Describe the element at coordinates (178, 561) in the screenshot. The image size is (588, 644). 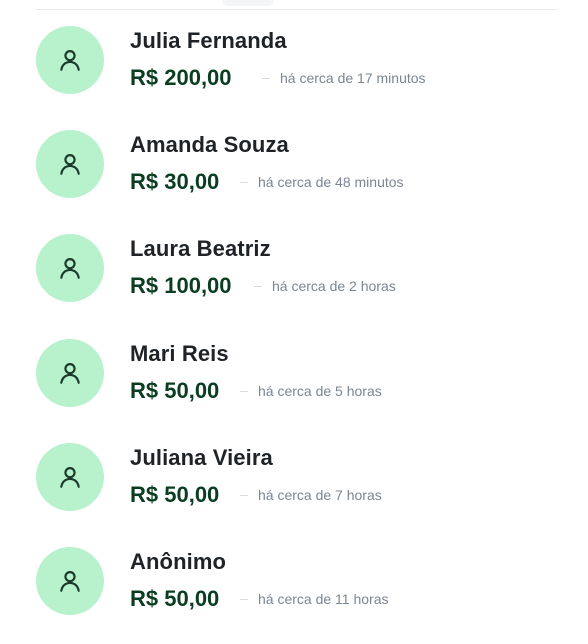
I see `donor-name: Anônimo` at that location.